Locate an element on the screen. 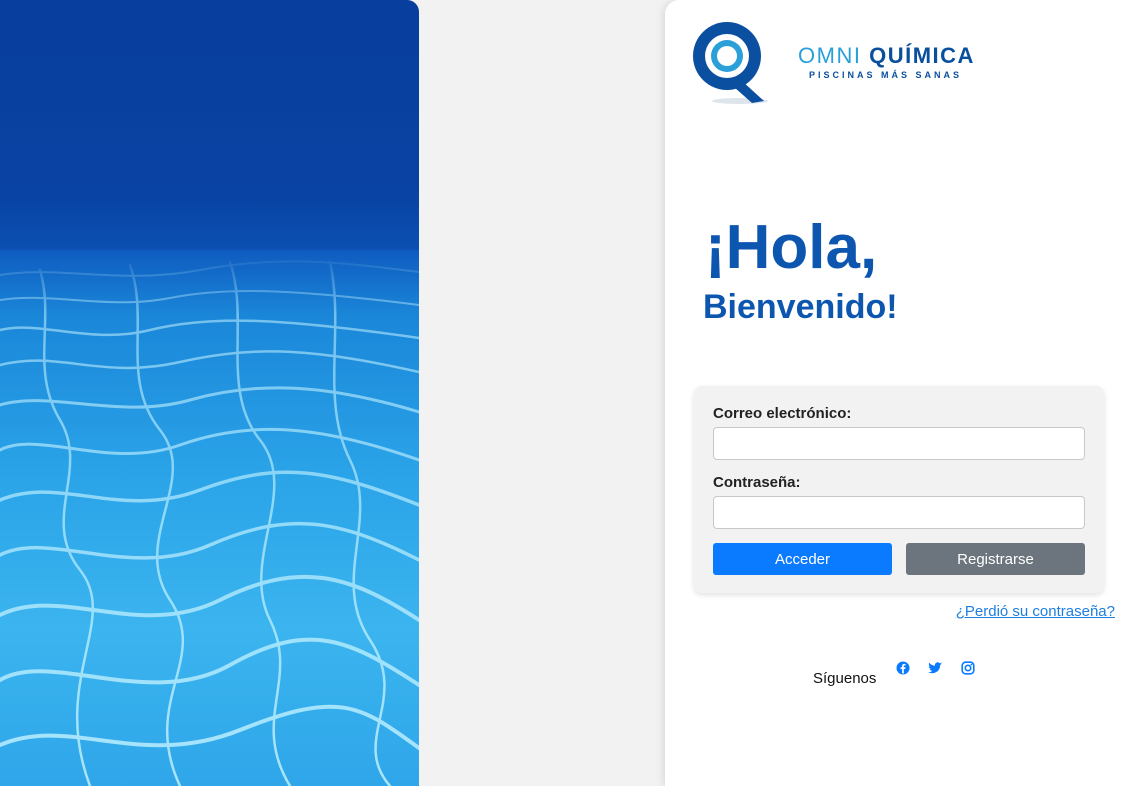 The height and width of the screenshot is (786, 1126). email-label: Correo electrónico: is located at coordinates (782, 413).